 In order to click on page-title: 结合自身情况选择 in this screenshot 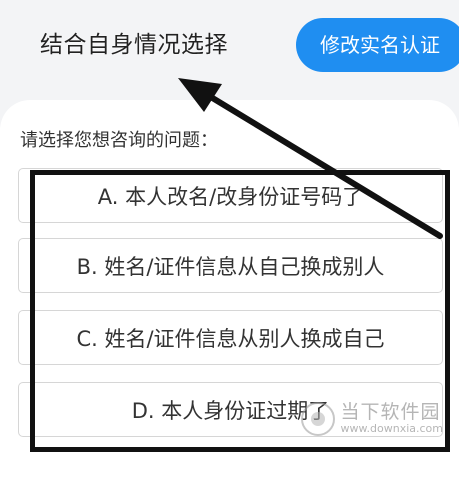, I will do `click(134, 45)`.